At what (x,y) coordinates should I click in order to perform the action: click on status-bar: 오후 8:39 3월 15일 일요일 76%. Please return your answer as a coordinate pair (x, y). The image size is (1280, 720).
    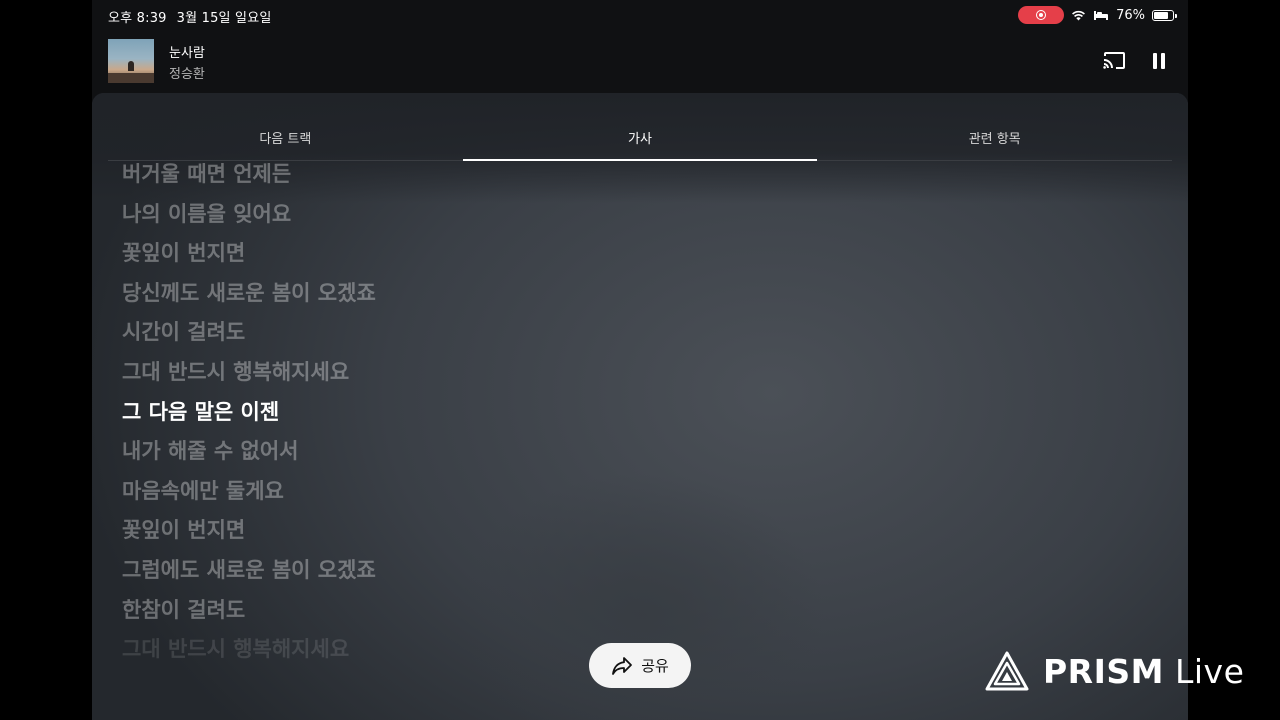
    Looking at the image, I should click on (640, 15).